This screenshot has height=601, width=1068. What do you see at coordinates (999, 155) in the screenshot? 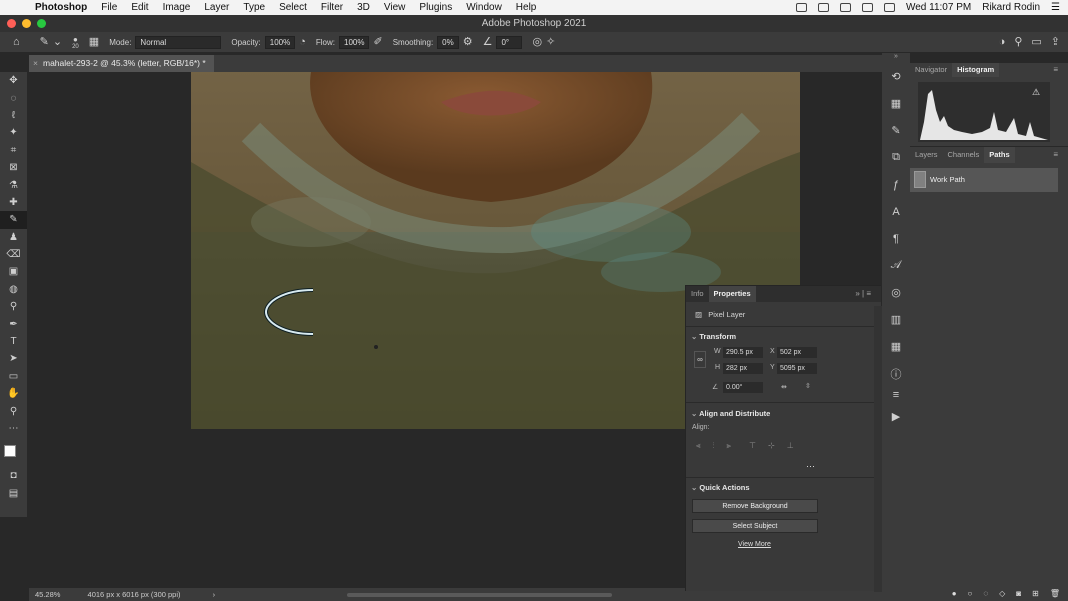
I see `tab-paths: Paths` at bounding box center [999, 155].